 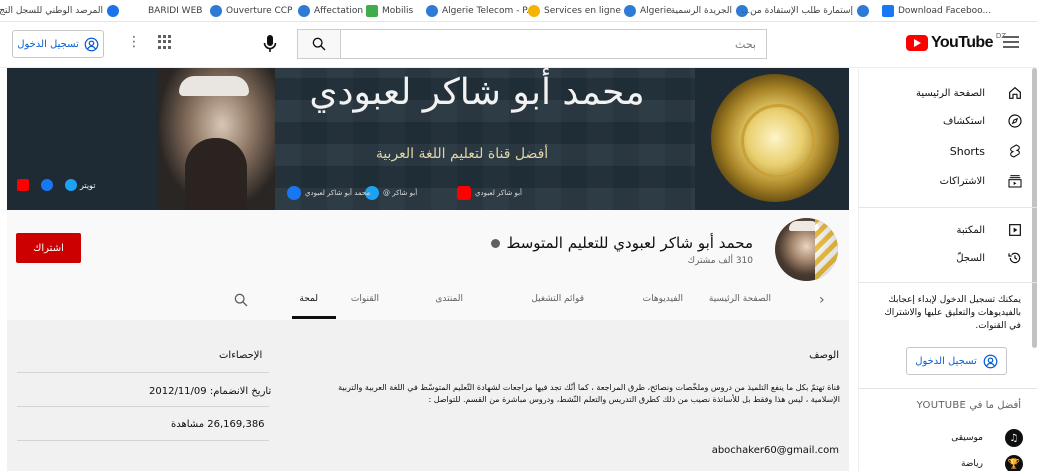 What do you see at coordinates (968, 405) in the screenshot?
I see `best-of-youtube-title: أفضل ما في YOUTUBE` at bounding box center [968, 405].